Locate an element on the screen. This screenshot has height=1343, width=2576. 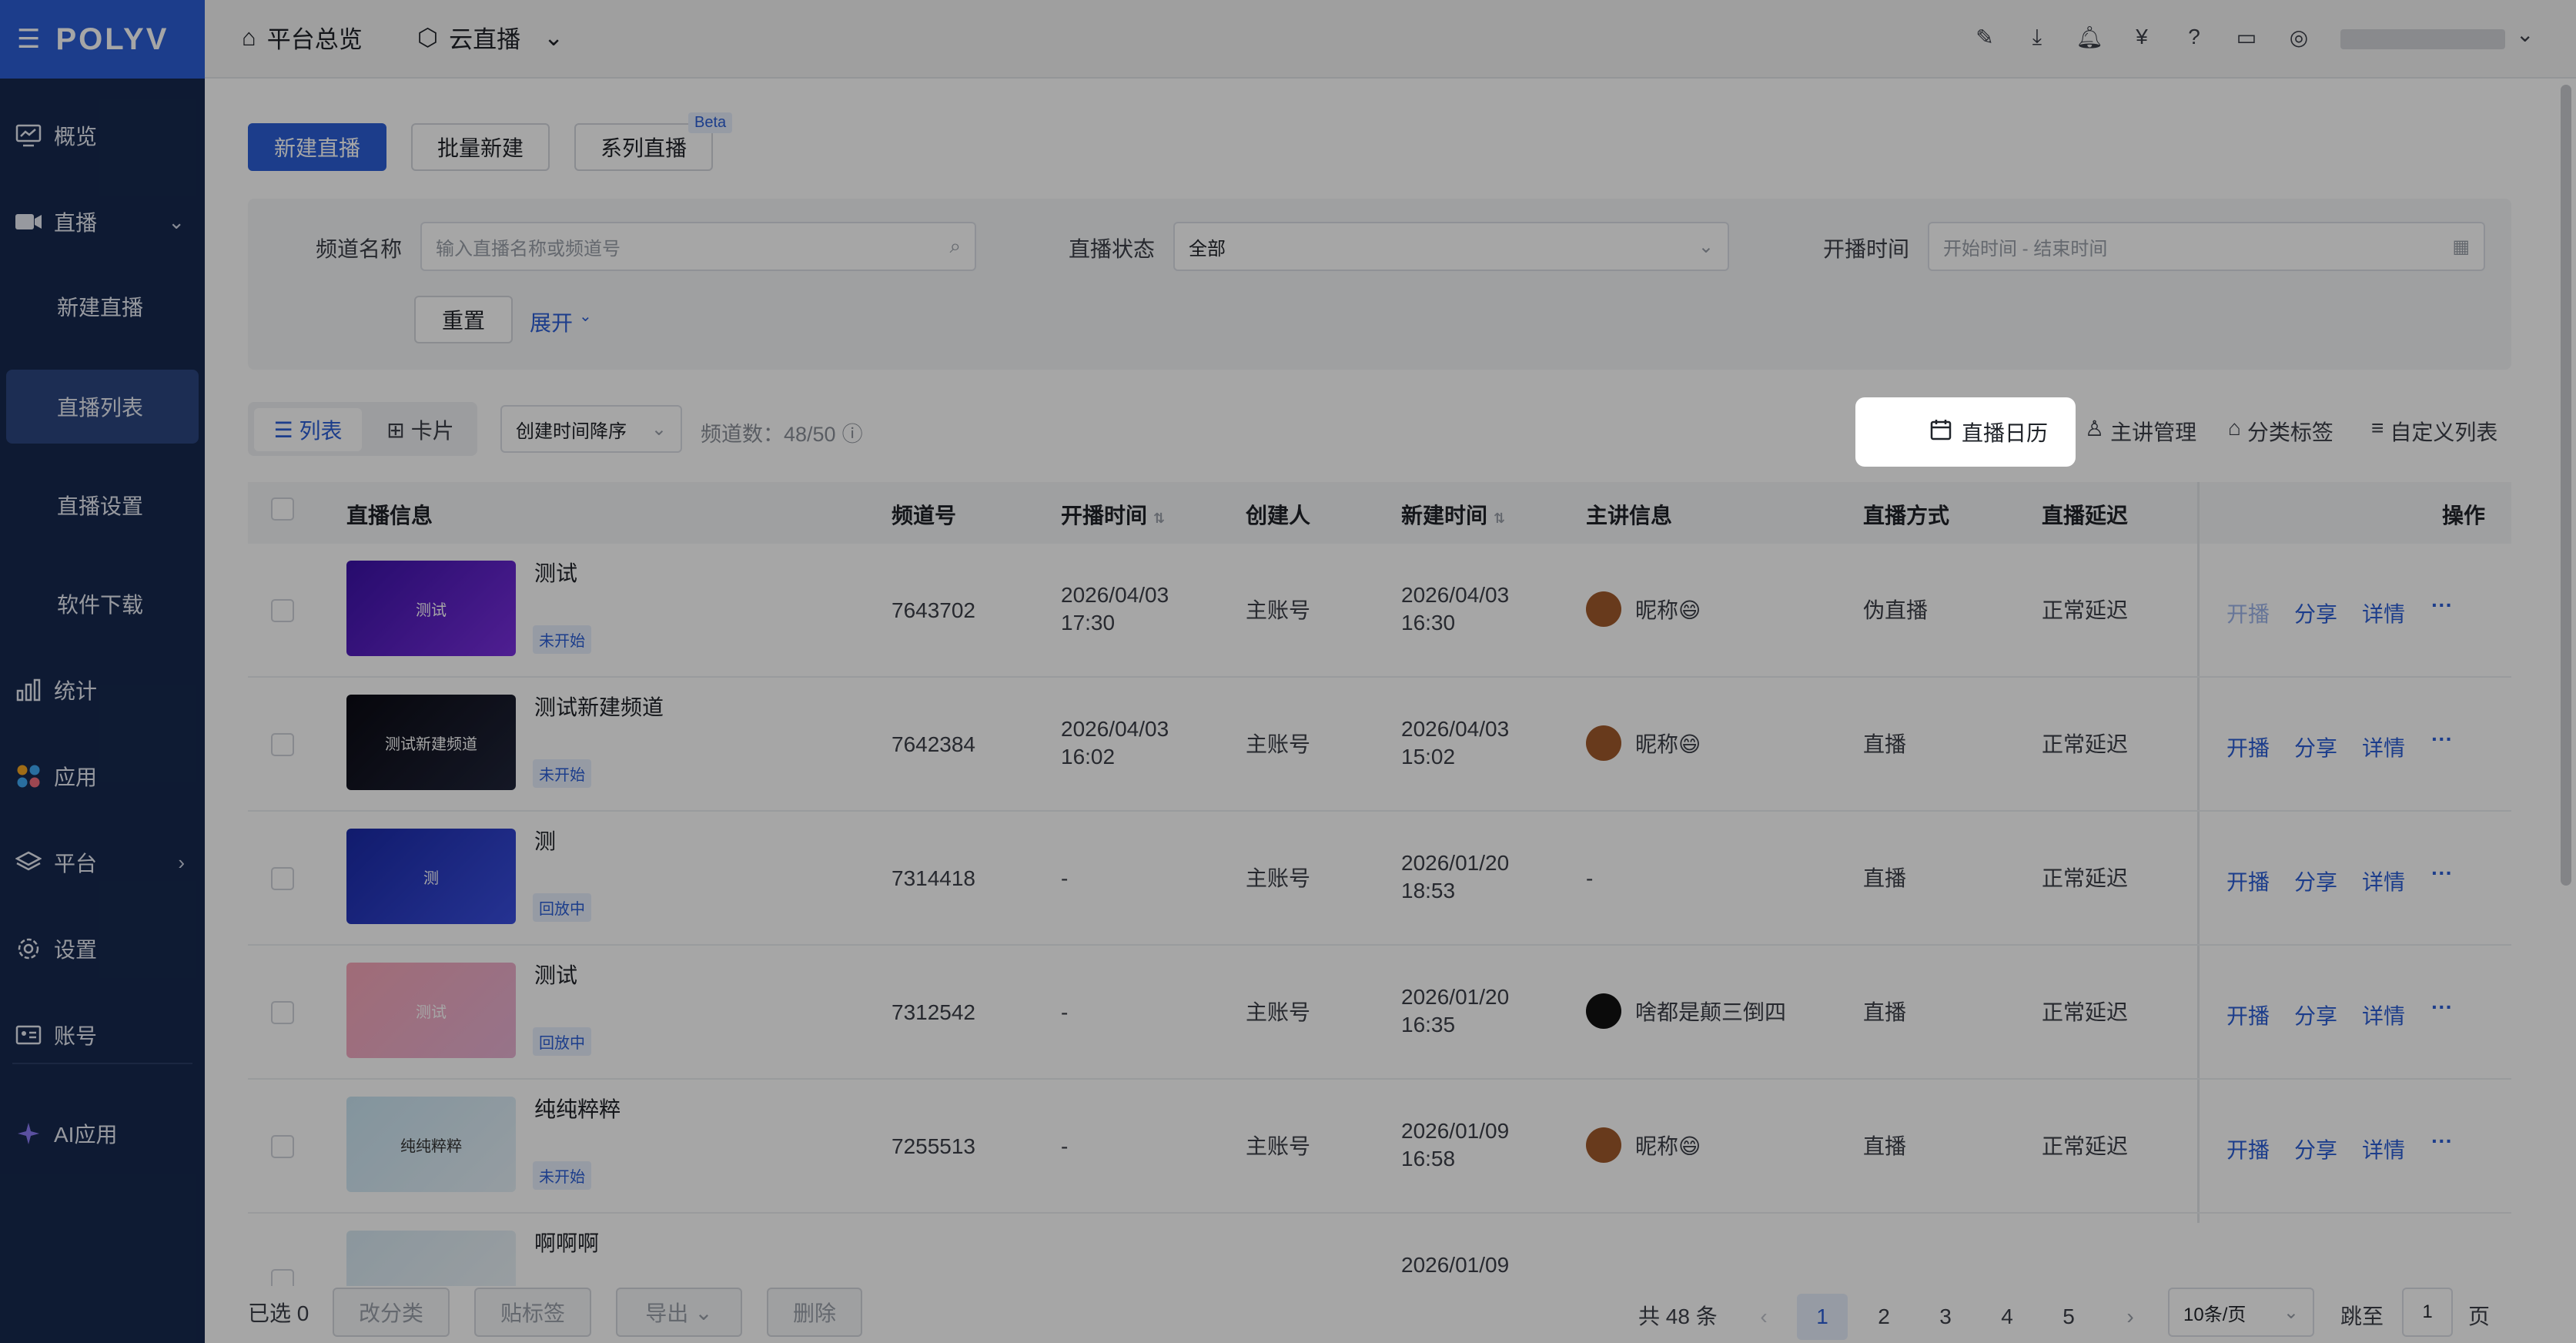
col-created-time: 新建时间 ⇅ is located at coordinates (1453, 514).